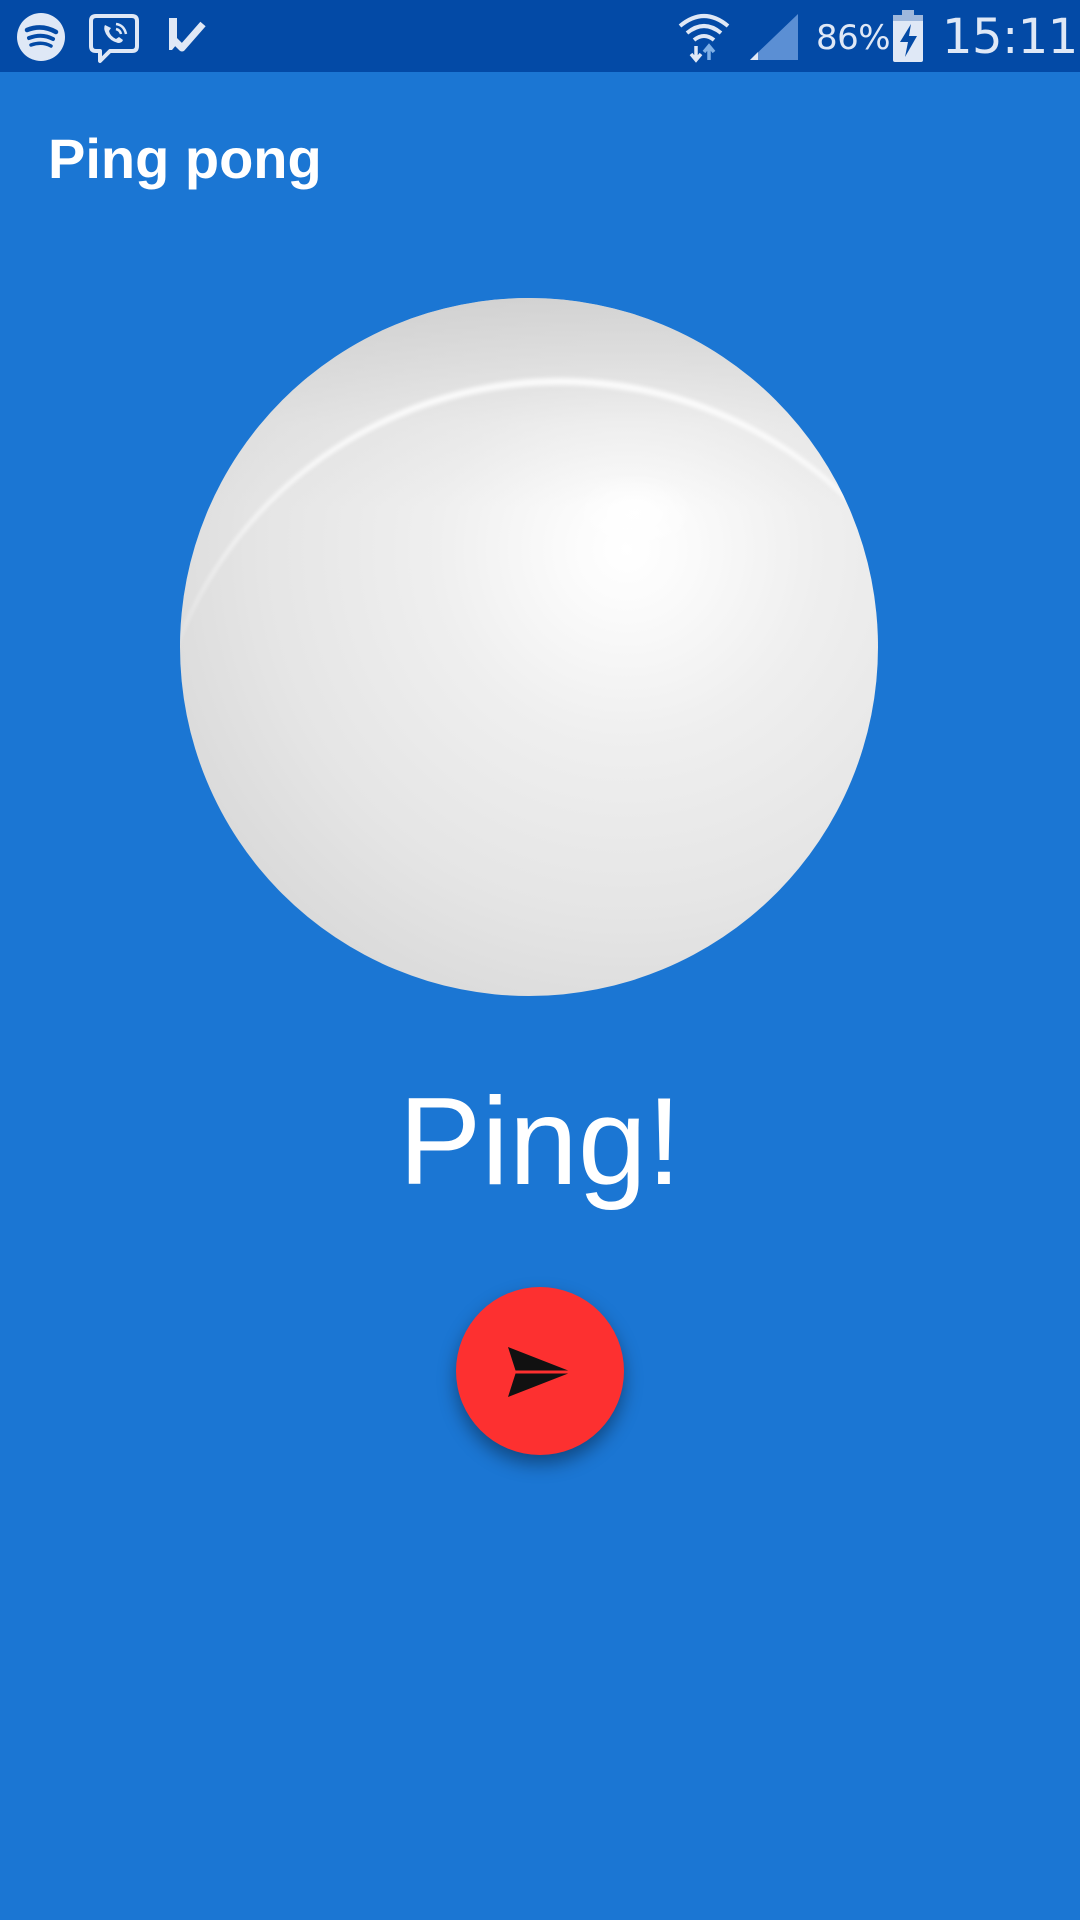 The width and height of the screenshot is (1080, 1920). Describe the element at coordinates (635, 513) in the screenshot. I see `ball-specular-highlight` at that location.